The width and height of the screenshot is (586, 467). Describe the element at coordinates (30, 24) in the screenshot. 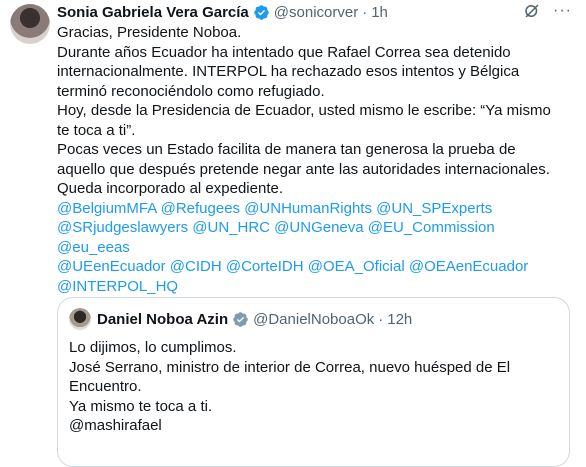

I see `author-avatar` at that location.